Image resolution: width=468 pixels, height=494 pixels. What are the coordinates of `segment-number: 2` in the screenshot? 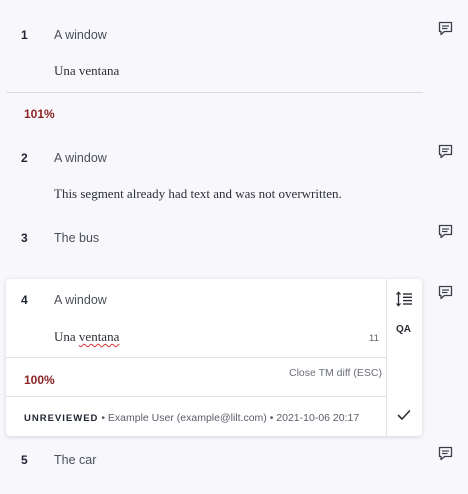 It's located at (24, 158).